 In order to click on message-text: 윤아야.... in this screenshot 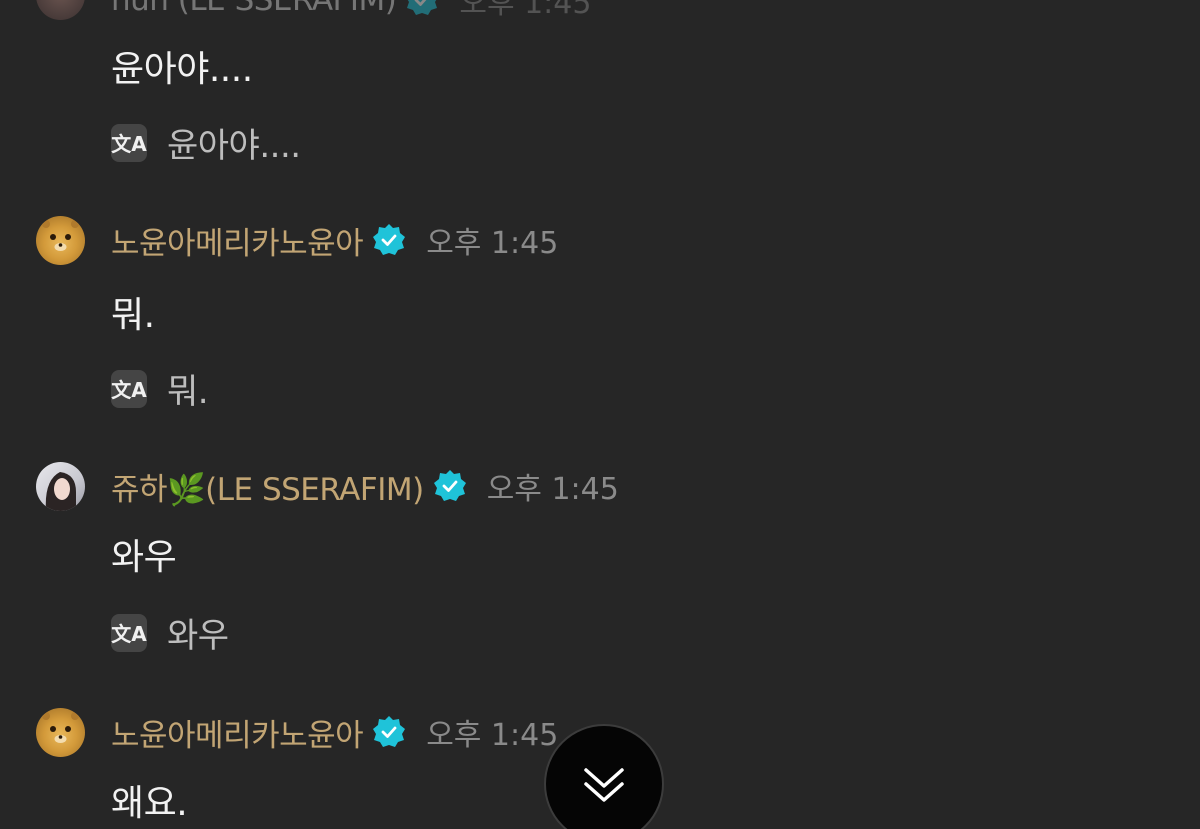, I will do `click(182, 69)`.